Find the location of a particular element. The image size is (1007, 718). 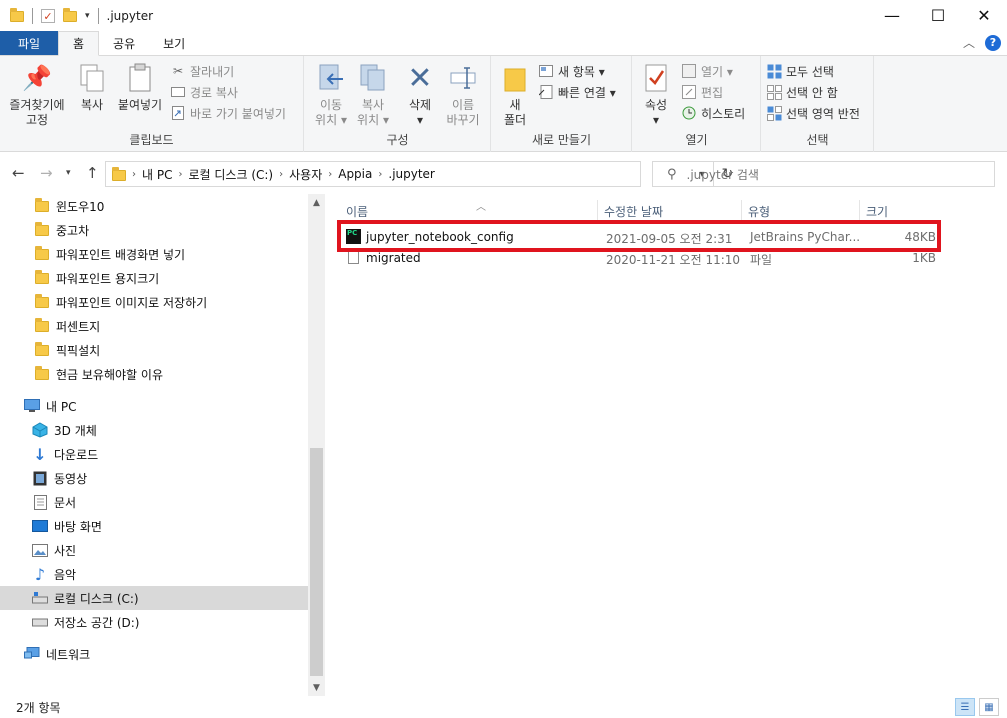

history-button: 히스토리 is located at coordinates (713, 113).